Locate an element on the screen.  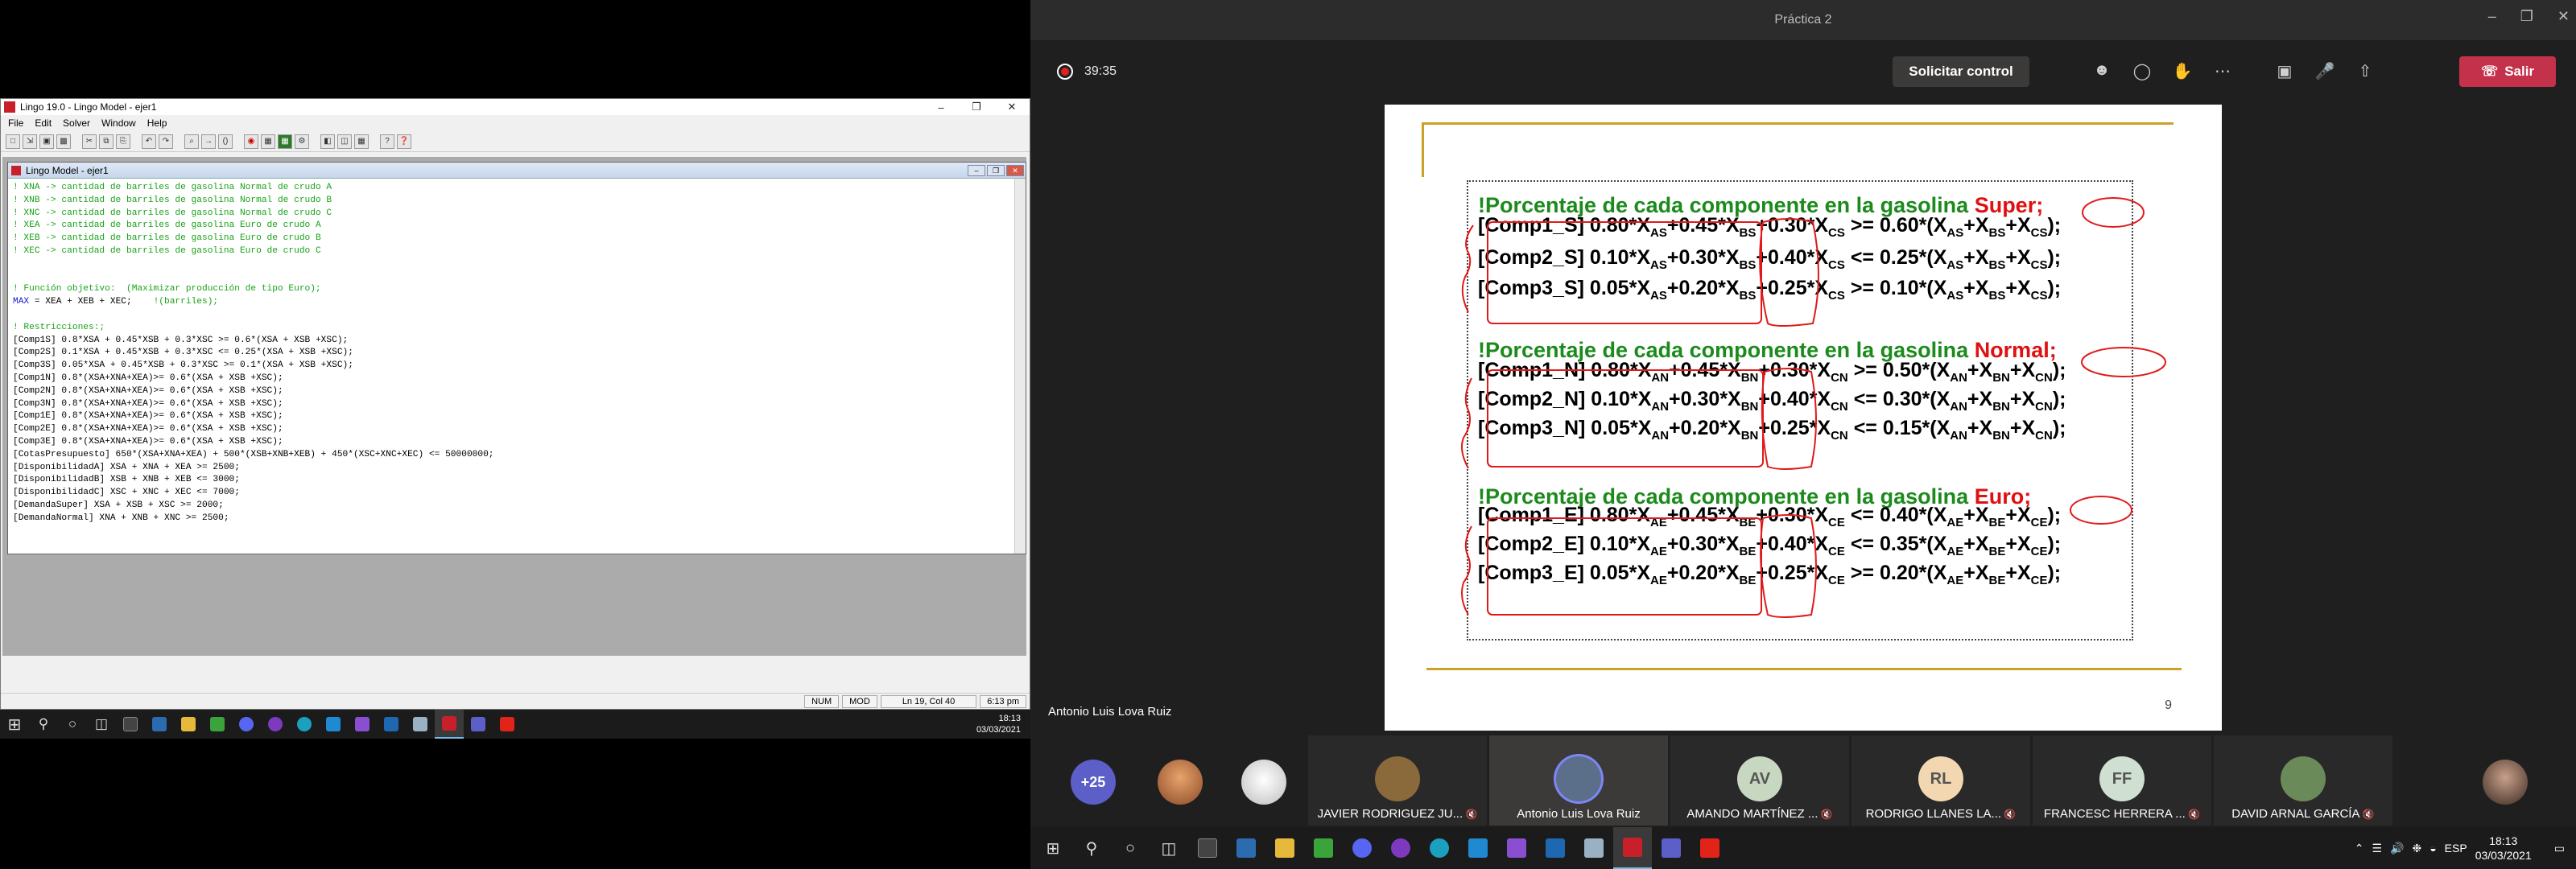
context-help-icon: ❓ is located at coordinates (404, 141).